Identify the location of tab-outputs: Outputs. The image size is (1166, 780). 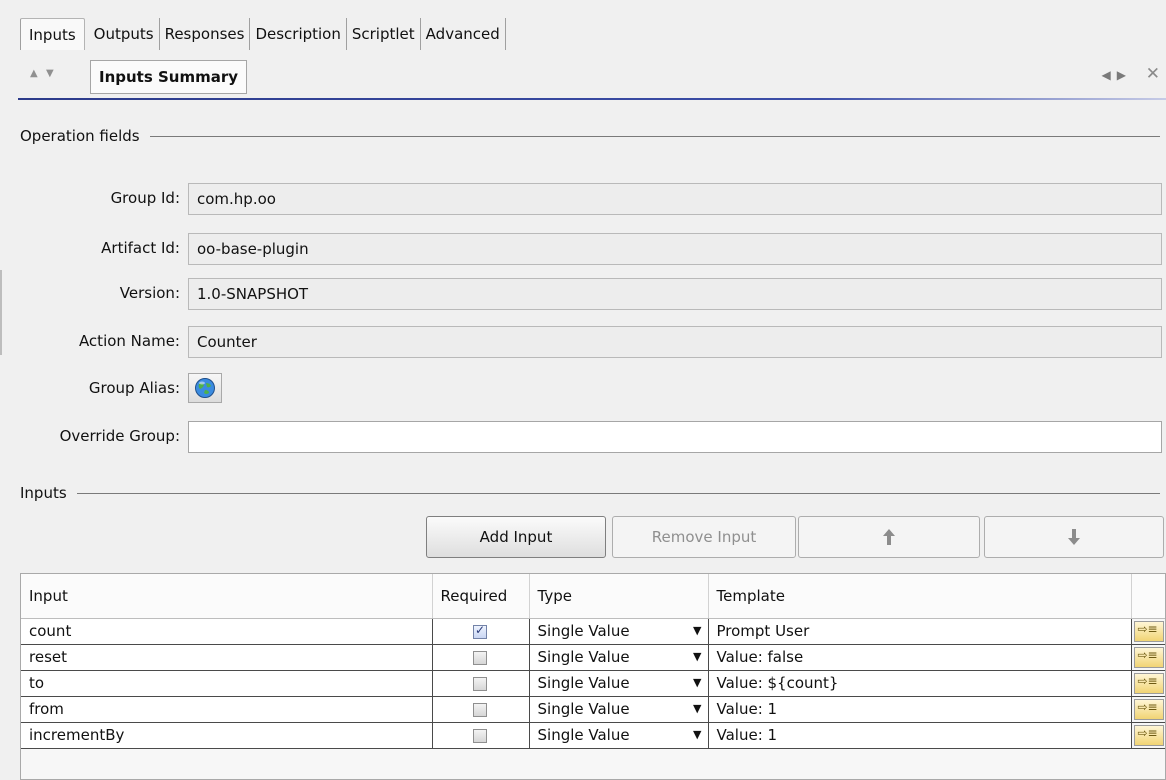
(124, 34).